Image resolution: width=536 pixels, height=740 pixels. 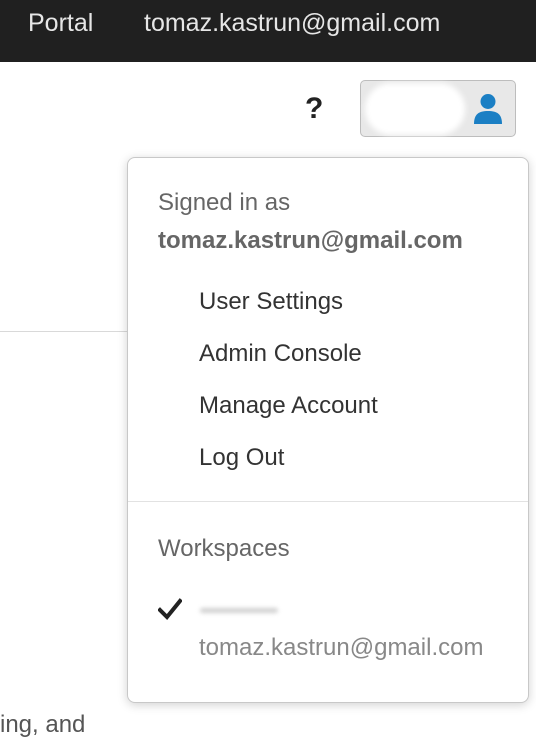 What do you see at coordinates (288, 406) in the screenshot?
I see `menu-item-manage-account: Manage Account` at bounding box center [288, 406].